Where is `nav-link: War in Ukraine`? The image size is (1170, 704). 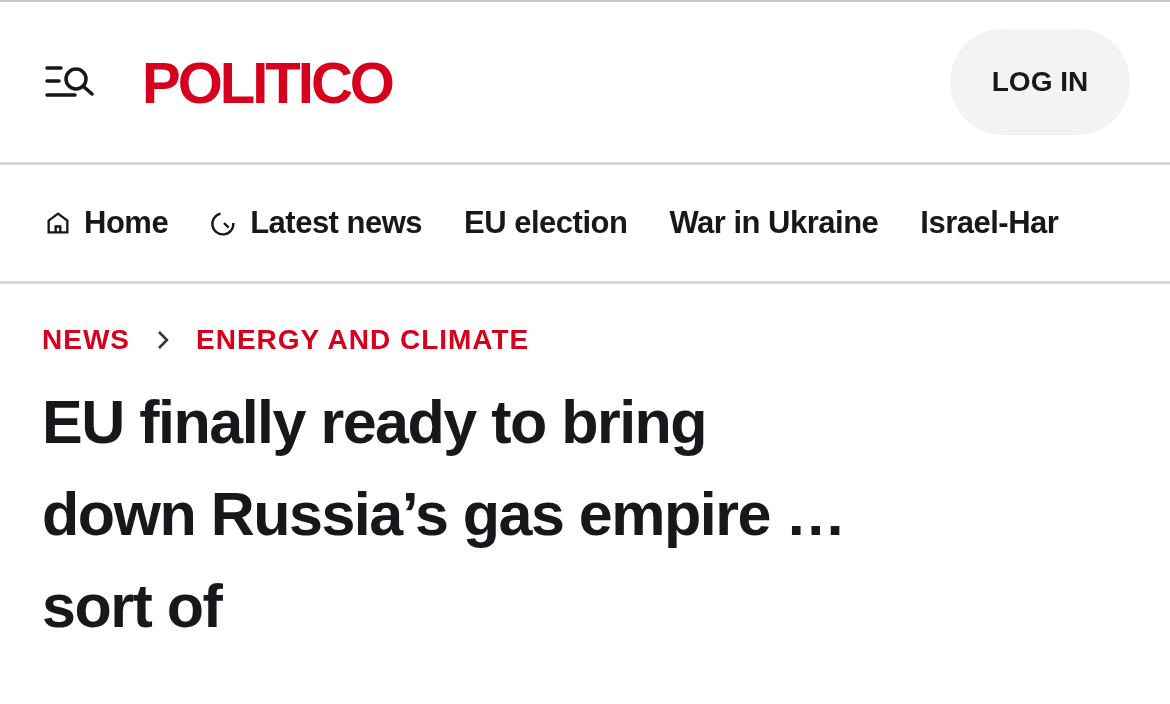
nav-link: War in Ukraine is located at coordinates (774, 223).